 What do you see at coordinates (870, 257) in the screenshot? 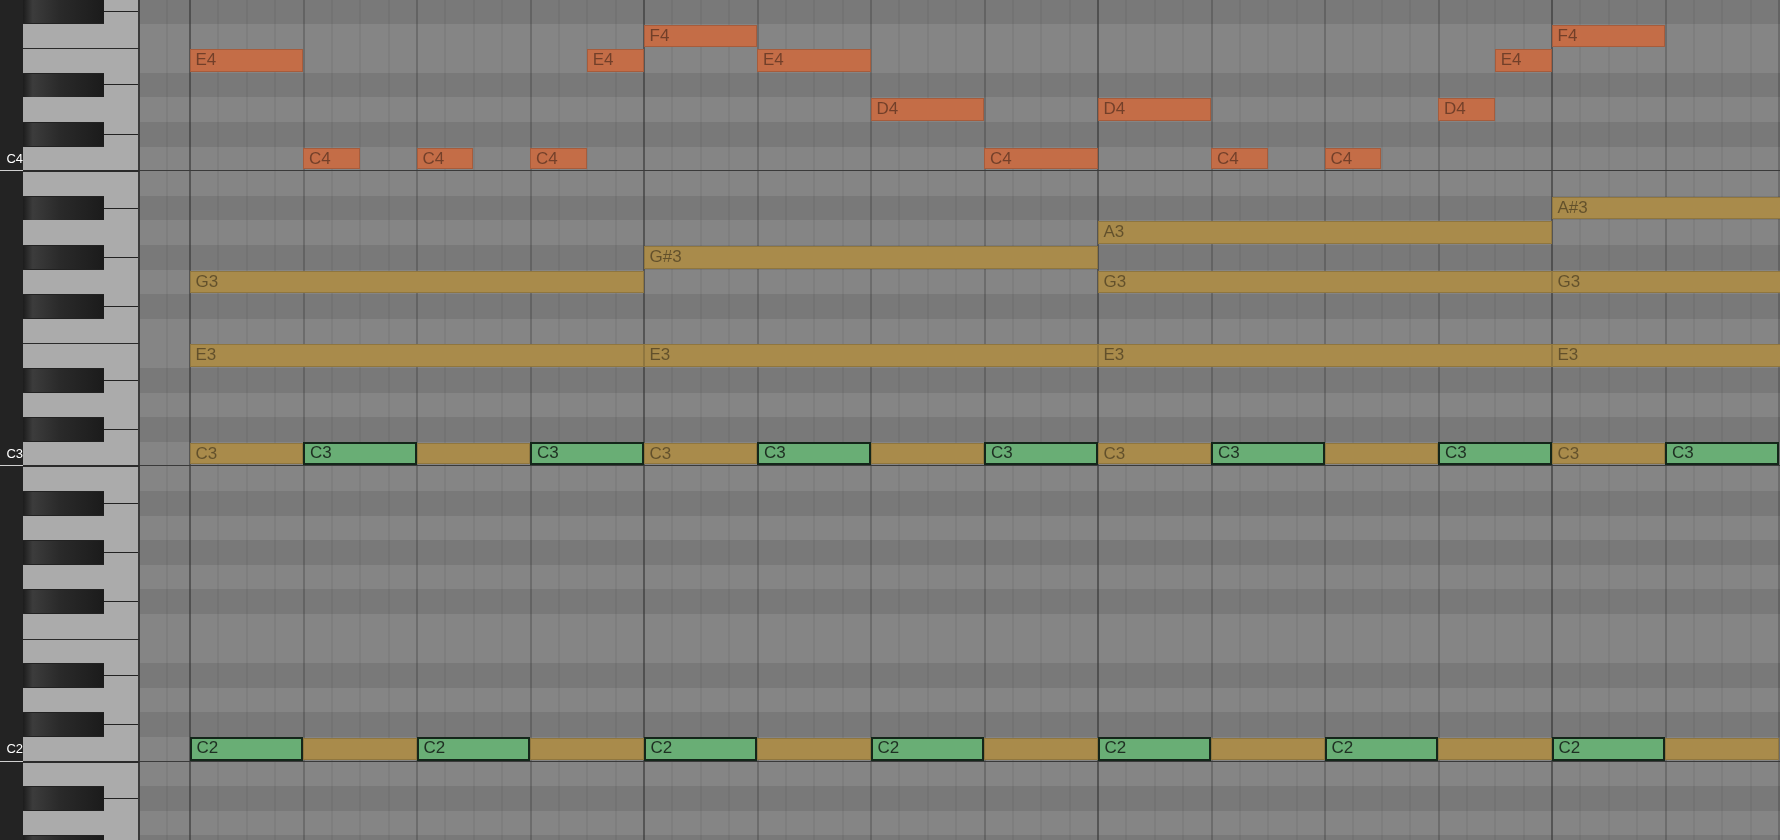
I see `midi-note: G#3` at bounding box center [870, 257].